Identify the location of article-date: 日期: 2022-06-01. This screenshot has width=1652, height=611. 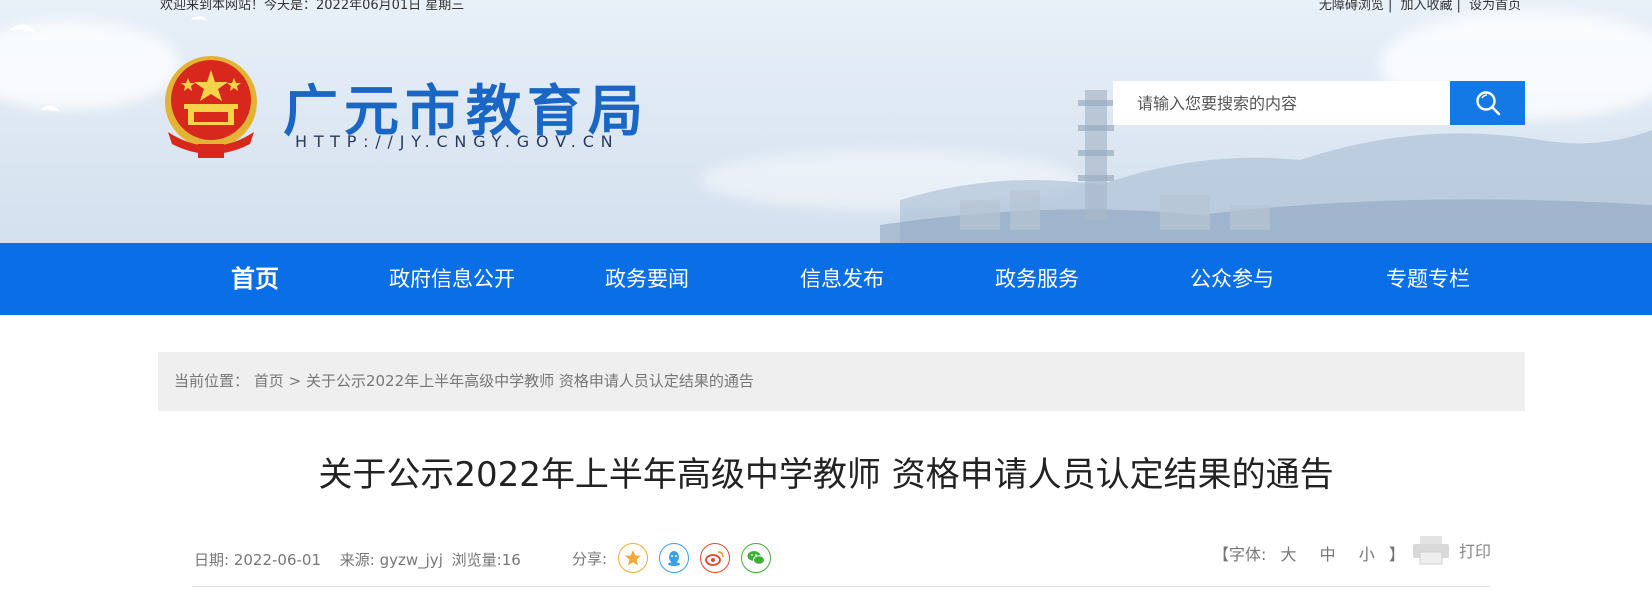
(257, 560).